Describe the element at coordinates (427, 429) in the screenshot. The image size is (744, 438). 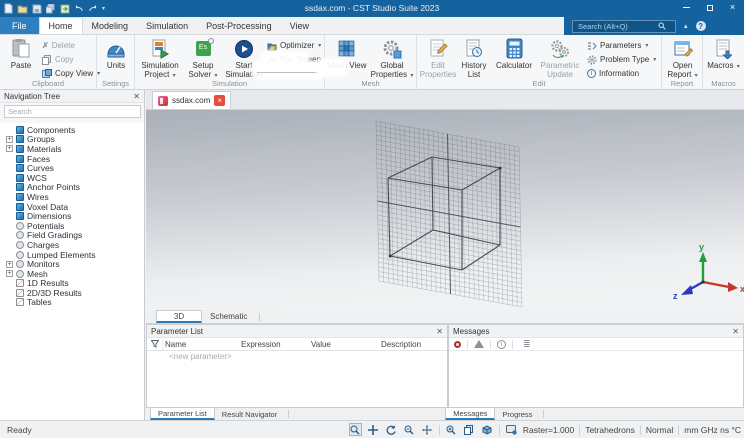
I see `pan-tool-icon` at that location.